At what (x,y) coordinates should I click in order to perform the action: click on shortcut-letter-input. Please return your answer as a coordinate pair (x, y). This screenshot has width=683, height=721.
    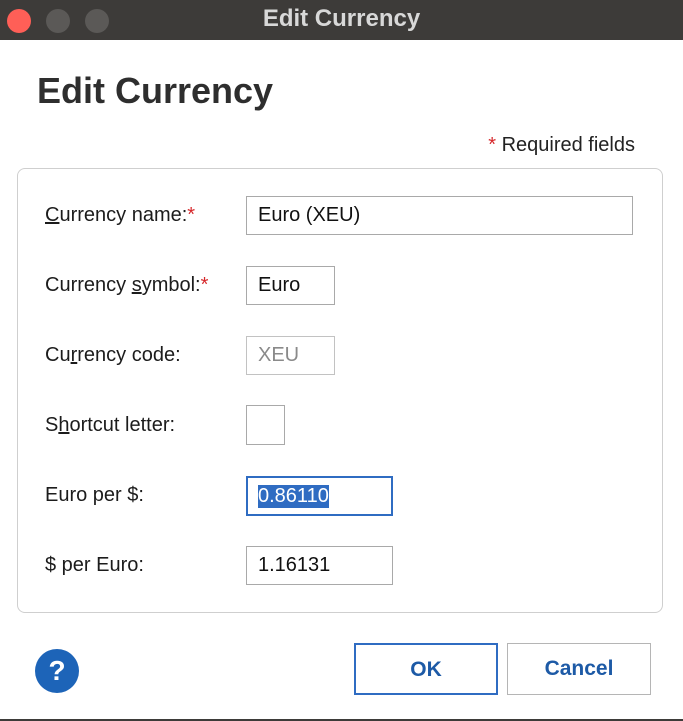
    Looking at the image, I should click on (265, 425).